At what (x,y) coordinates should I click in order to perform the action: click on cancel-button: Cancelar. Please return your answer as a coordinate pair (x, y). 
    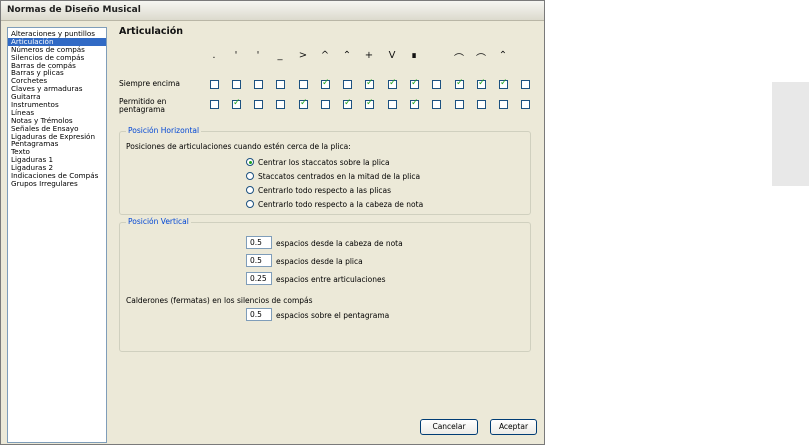
    Looking at the image, I should click on (449, 427).